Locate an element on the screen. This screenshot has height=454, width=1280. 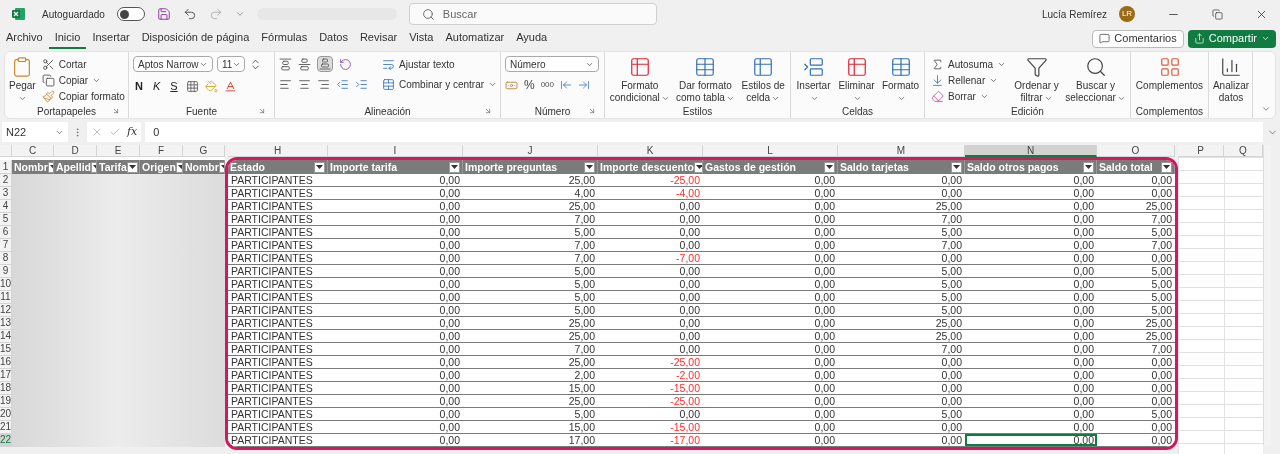
align-left-icon is located at coordinates (285, 84).